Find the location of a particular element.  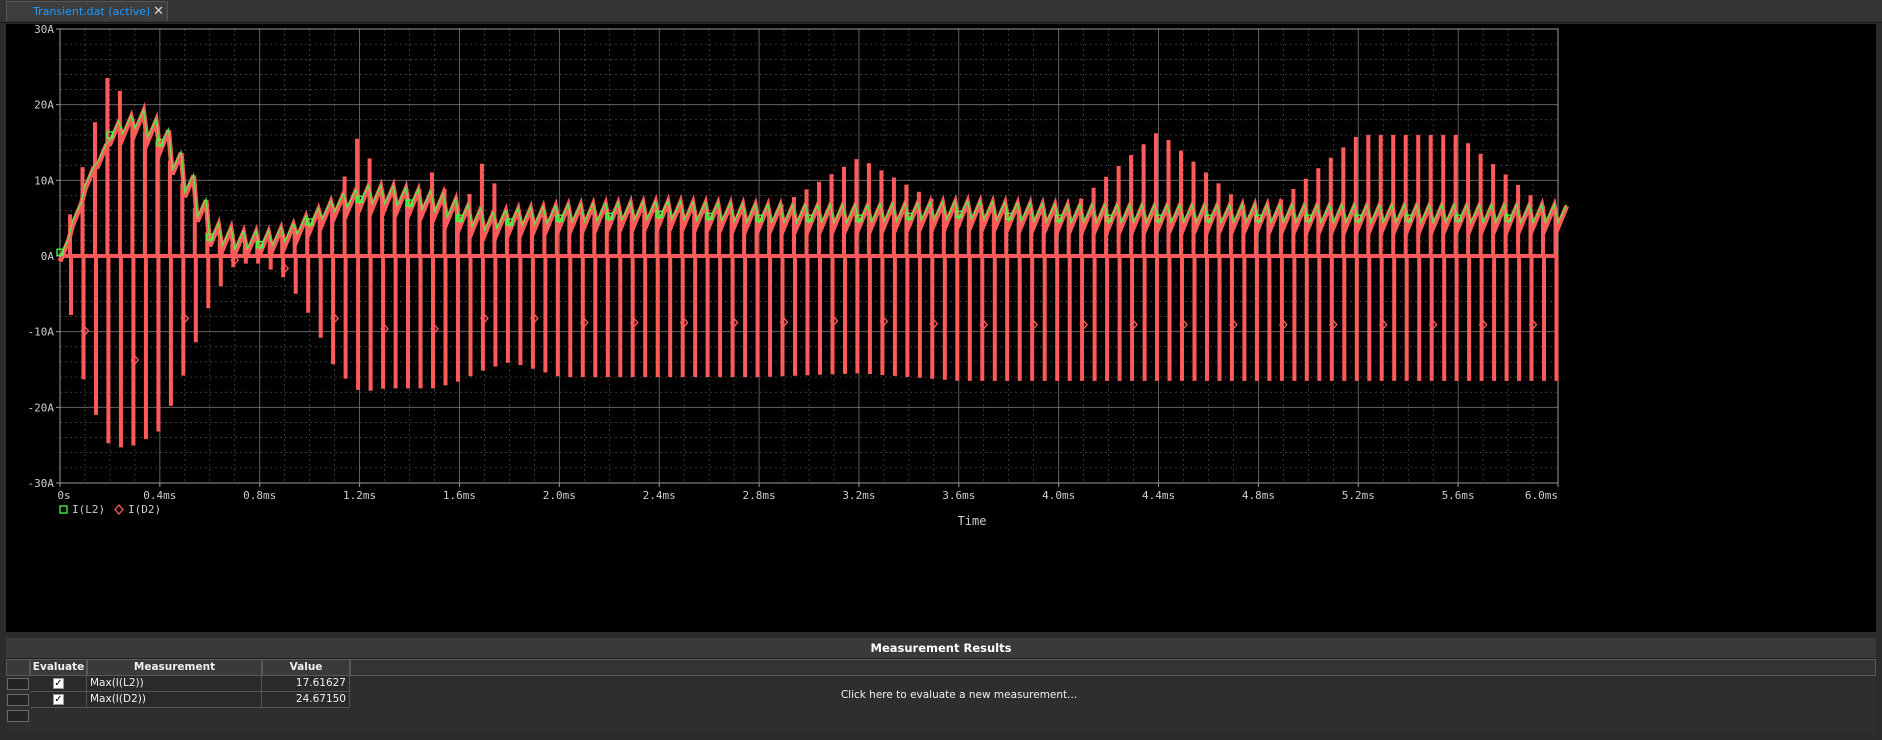

y-tick-label: -10A is located at coordinates (41, 332).